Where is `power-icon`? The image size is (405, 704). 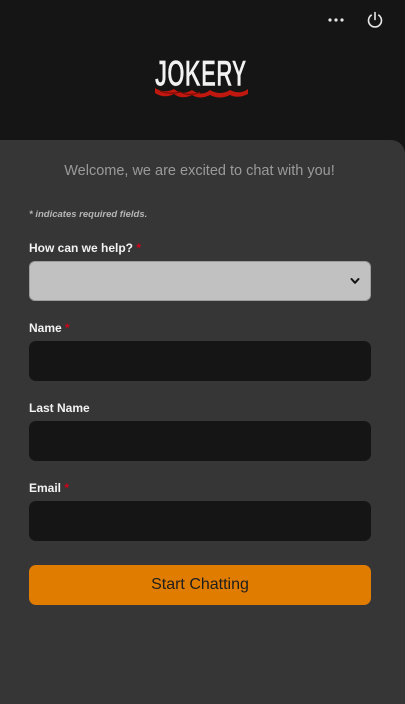 power-icon is located at coordinates (375, 19).